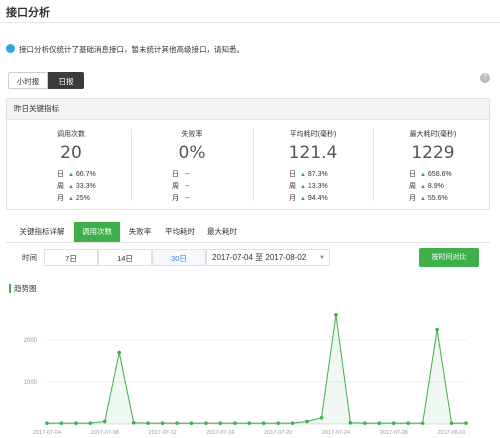  Describe the element at coordinates (125, 257) in the screenshot. I see `range-14d-button: 14日` at that location.